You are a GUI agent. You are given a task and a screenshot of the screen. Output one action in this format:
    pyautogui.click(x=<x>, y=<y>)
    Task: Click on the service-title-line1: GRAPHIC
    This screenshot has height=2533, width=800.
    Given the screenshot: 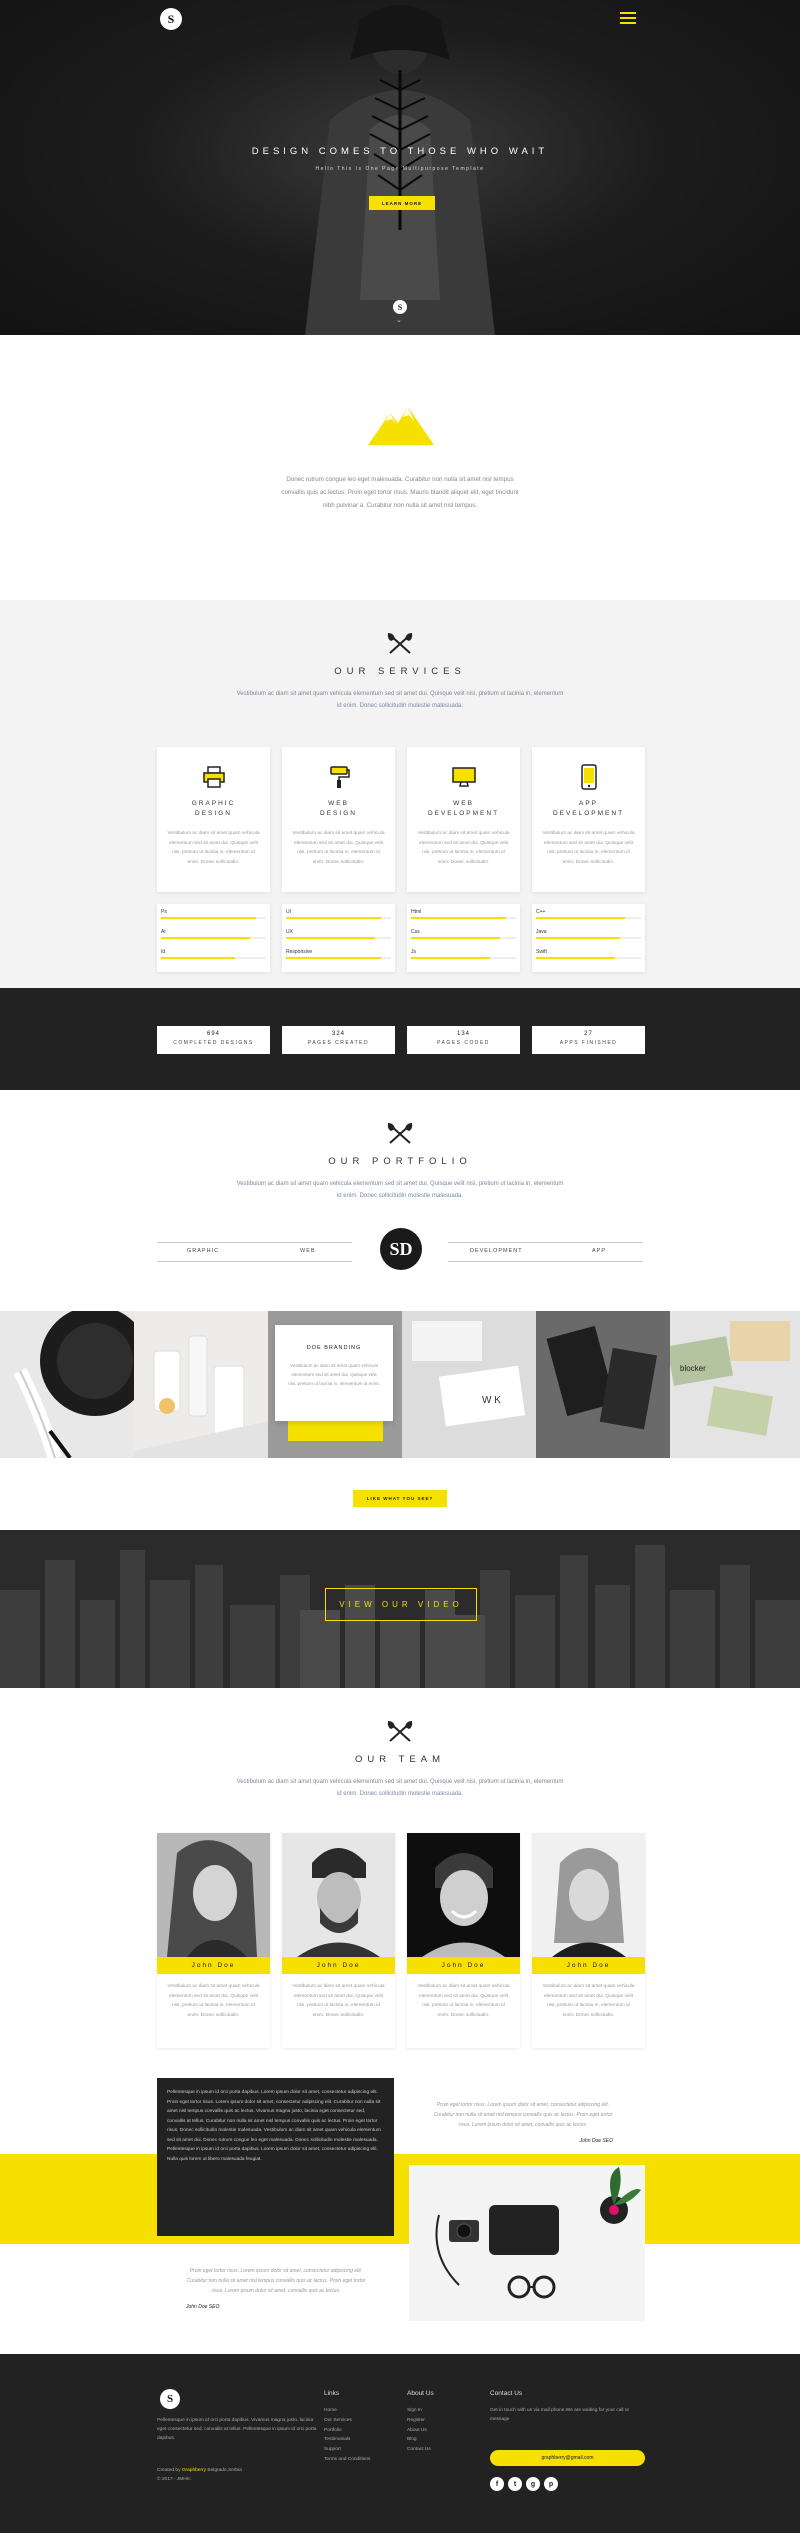 What is the action you would take?
    pyautogui.click(x=213, y=803)
    